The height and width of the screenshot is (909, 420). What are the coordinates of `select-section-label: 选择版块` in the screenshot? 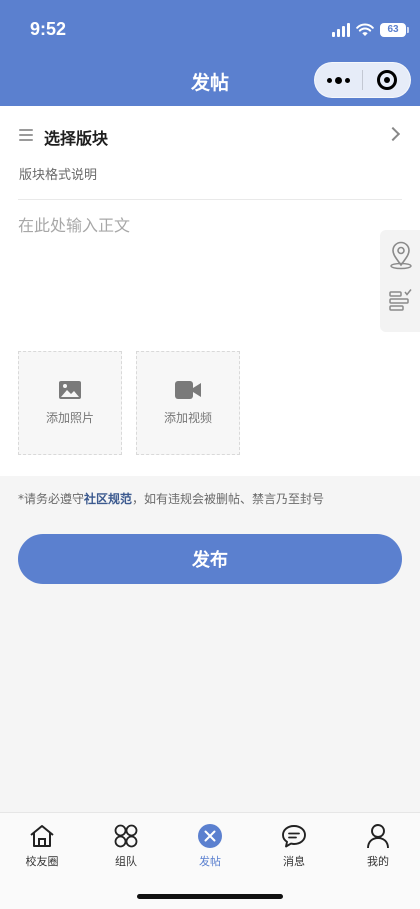 It's located at (76, 138).